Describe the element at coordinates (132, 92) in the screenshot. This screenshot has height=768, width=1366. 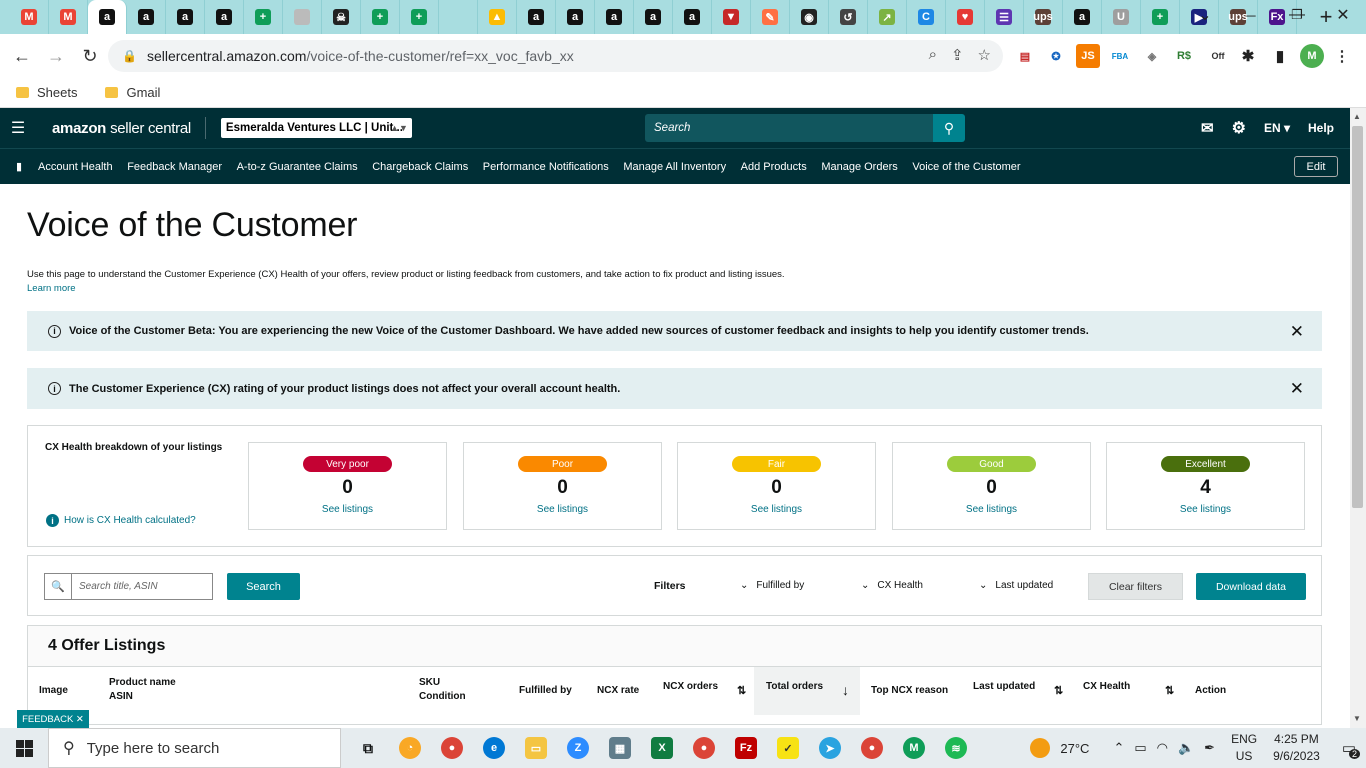
I see `bookmark-gmail: Gmail` at that location.